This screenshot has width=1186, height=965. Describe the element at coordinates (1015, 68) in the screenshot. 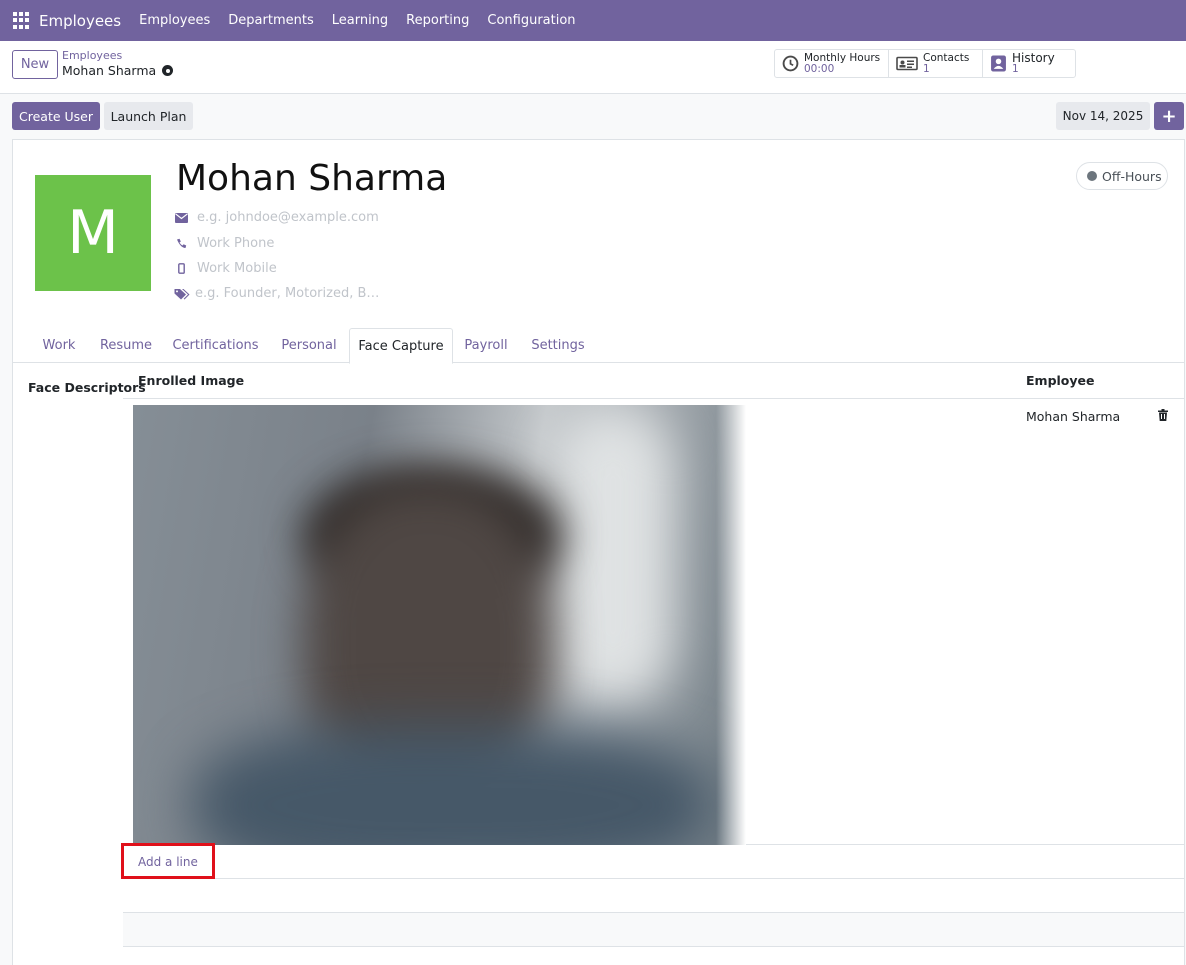

I see `history-value: 1` at that location.